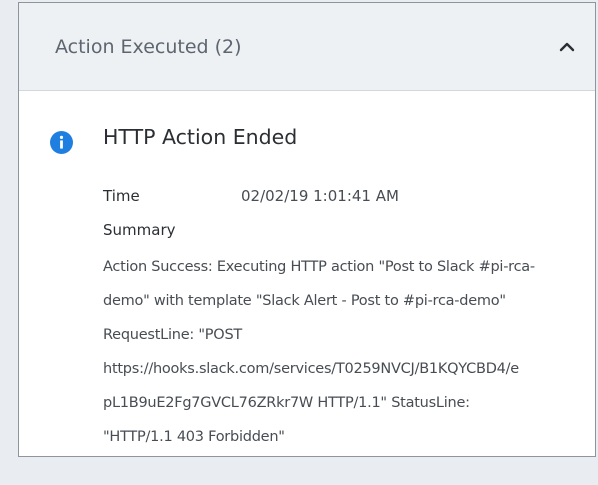 The width and height of the screenshot is (598, 485). Describe the element at coordinates (320, 196) in the screenshot. I see `time-value: 02/02/19 1:01:41 AM` at that location.